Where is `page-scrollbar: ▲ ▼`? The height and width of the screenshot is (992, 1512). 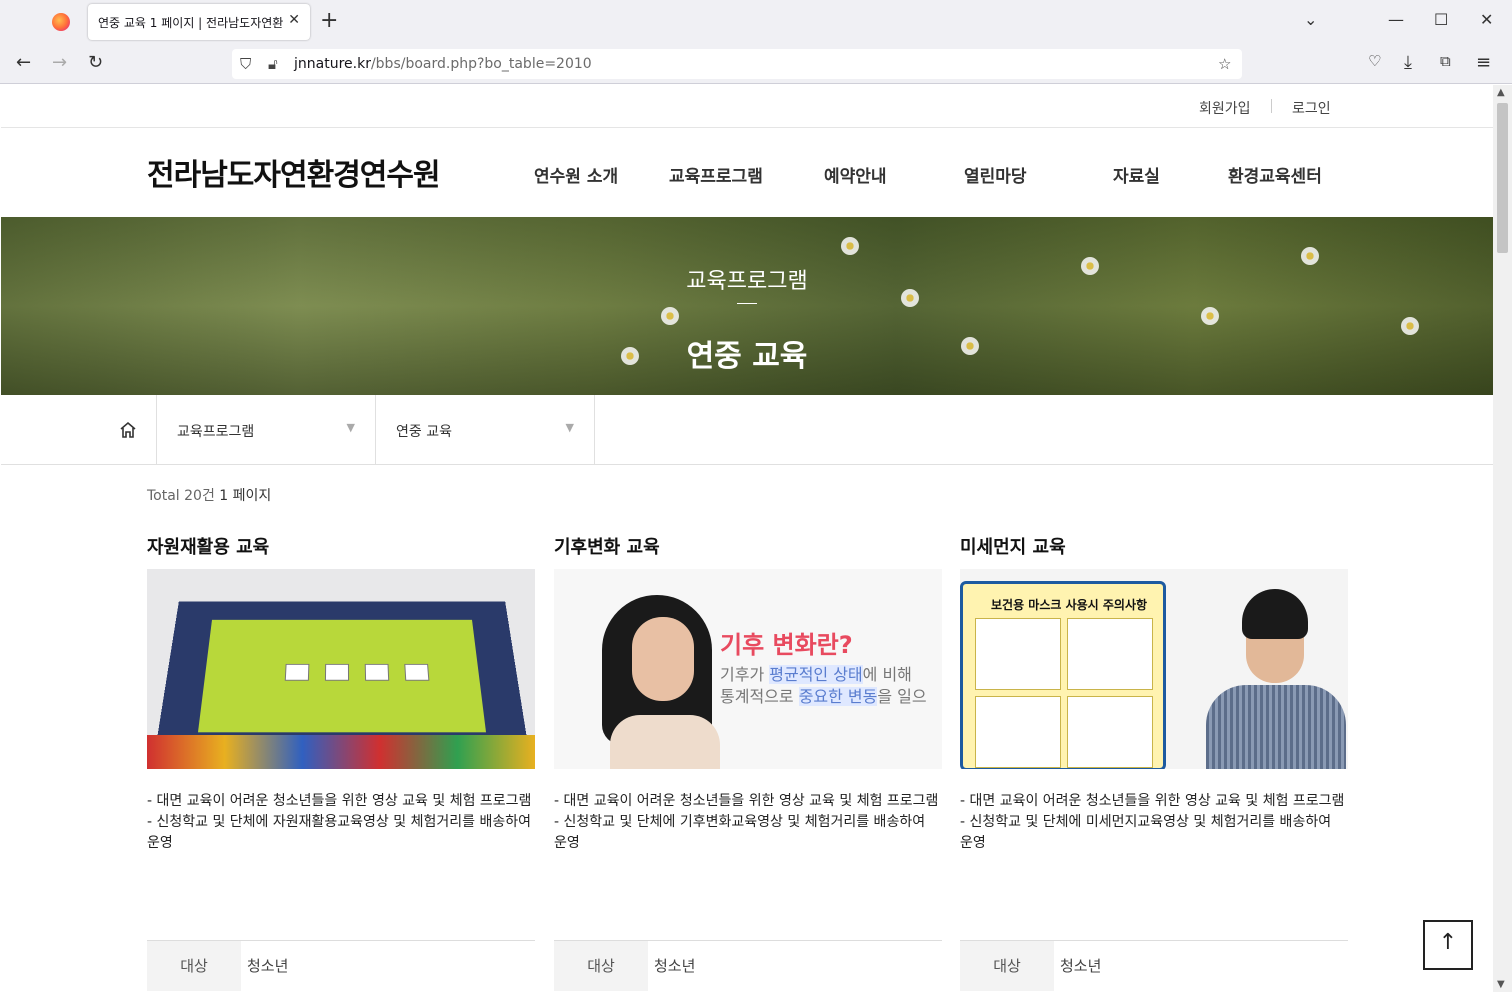
page-scrollbar: ▲ ▼ is located at coordinates (1502, 538).